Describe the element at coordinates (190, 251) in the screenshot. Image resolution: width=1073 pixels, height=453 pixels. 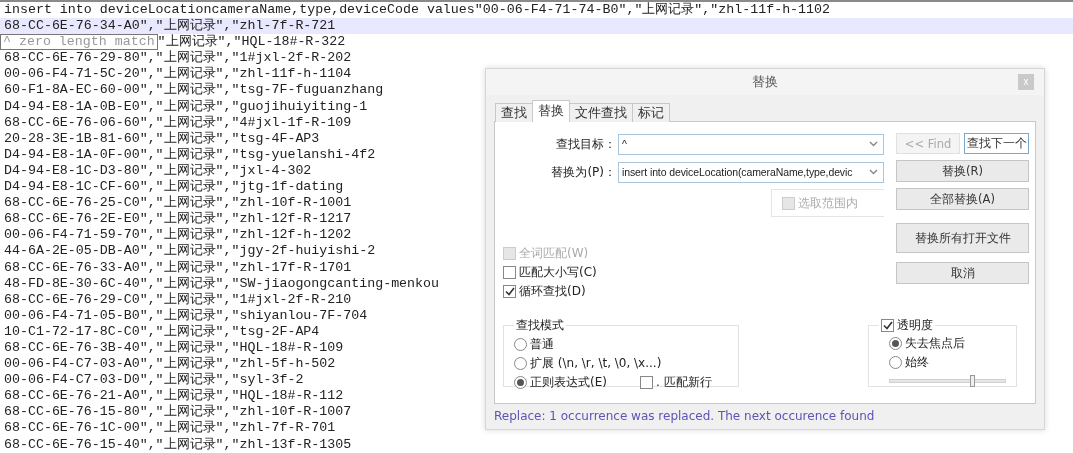
I see `code-text: 44-6A-2E-05-DB-A0","上网记录","jgy-2f-huiyishi-2` at that location.